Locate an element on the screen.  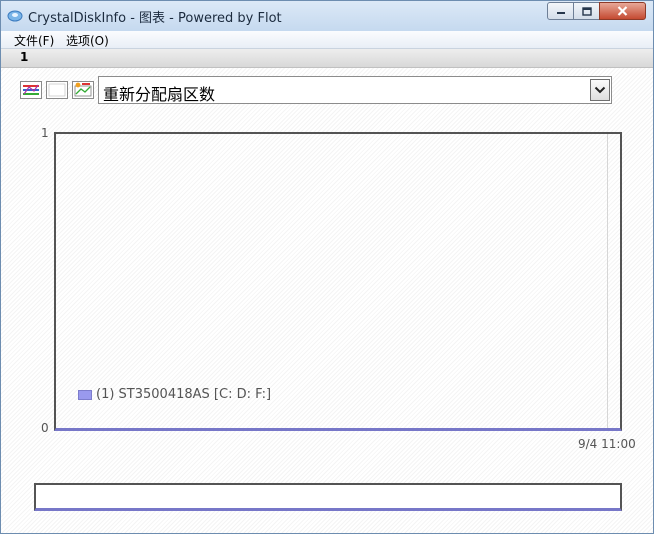
minimize-icon is located at coordinates (560, 13).